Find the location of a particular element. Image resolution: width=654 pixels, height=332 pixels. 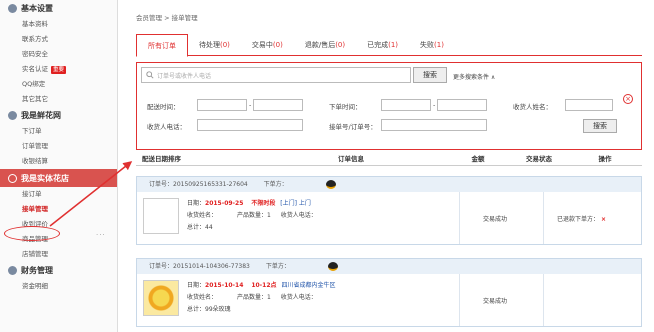

delivery-time-start is located at coordinates (222, 105).